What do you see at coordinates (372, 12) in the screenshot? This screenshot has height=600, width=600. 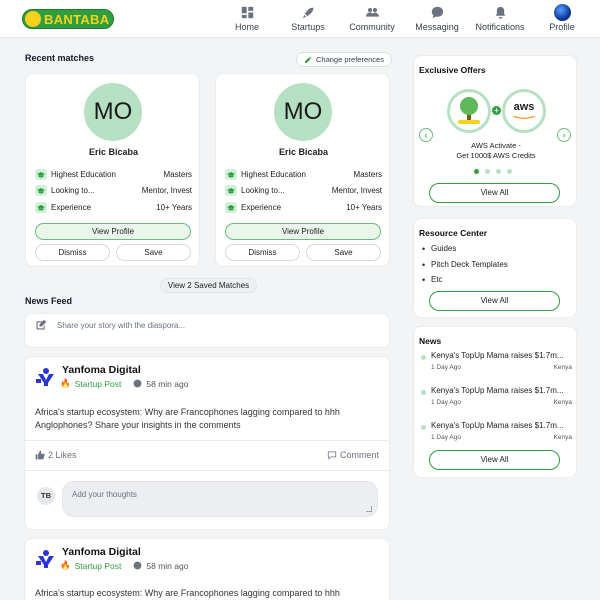 I see `community-icon` at bounding box center [372, 12].